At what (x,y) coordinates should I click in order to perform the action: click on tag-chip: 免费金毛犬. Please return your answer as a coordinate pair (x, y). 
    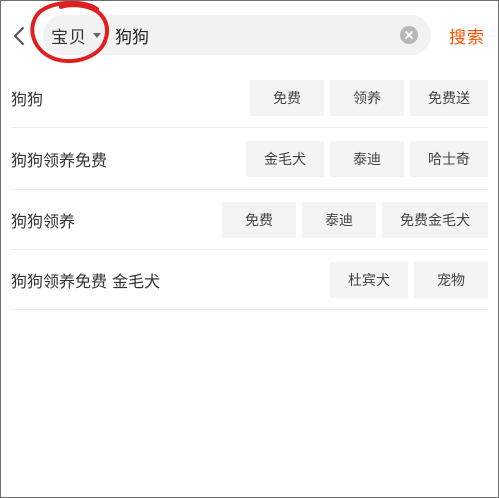
    Looking at the image, I should click on (435, 219).